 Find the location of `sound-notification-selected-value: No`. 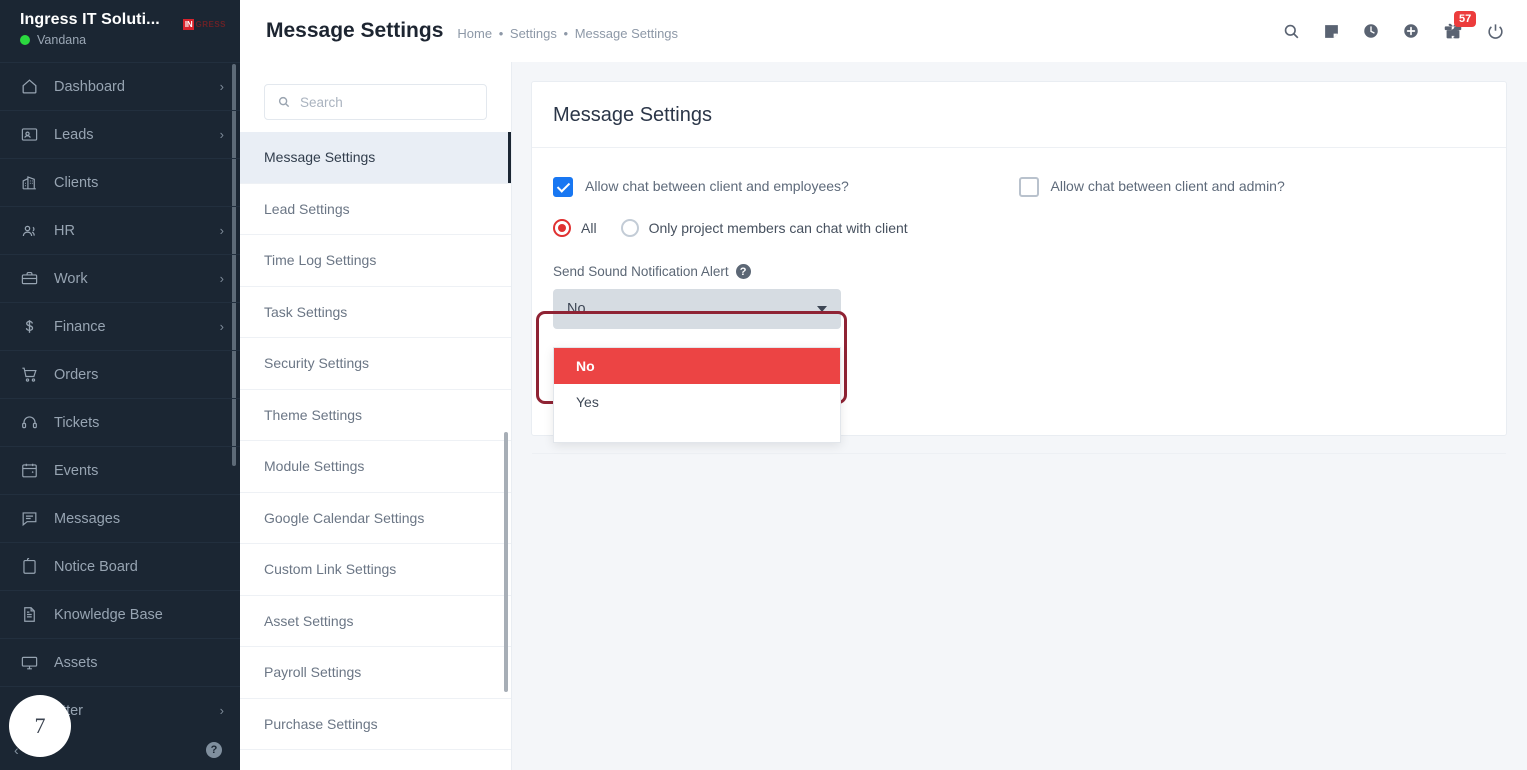

sound-notification-selected-value: No is located at coordinates (576, 309).